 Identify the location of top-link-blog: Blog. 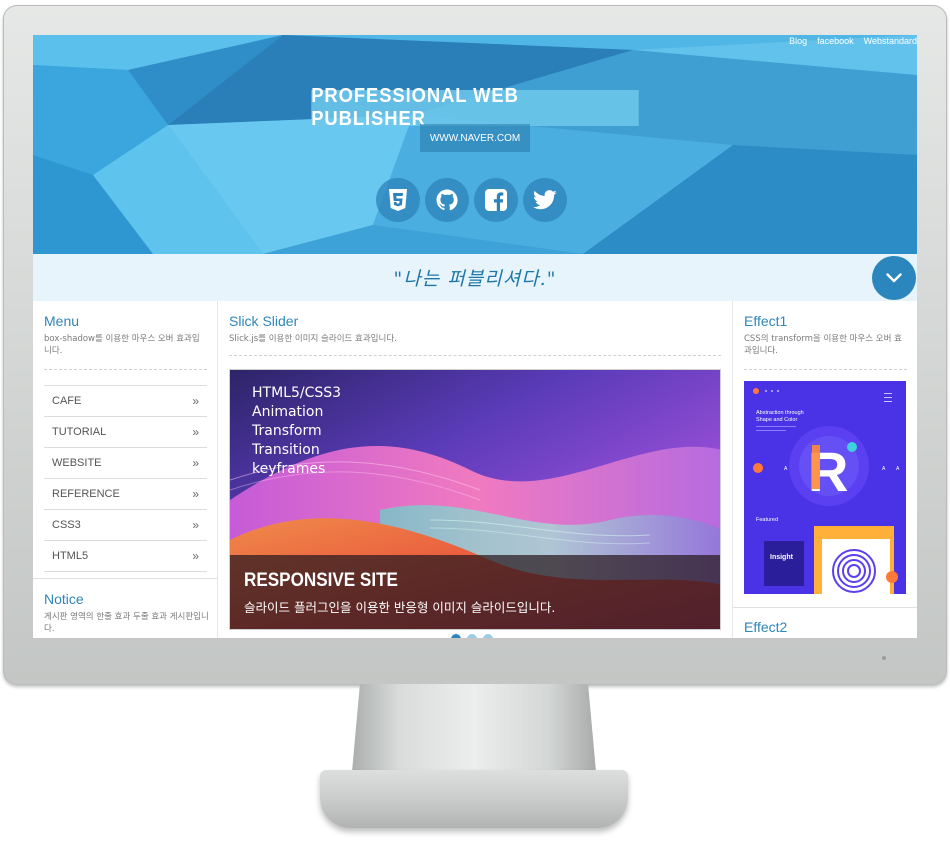
(798, 41).